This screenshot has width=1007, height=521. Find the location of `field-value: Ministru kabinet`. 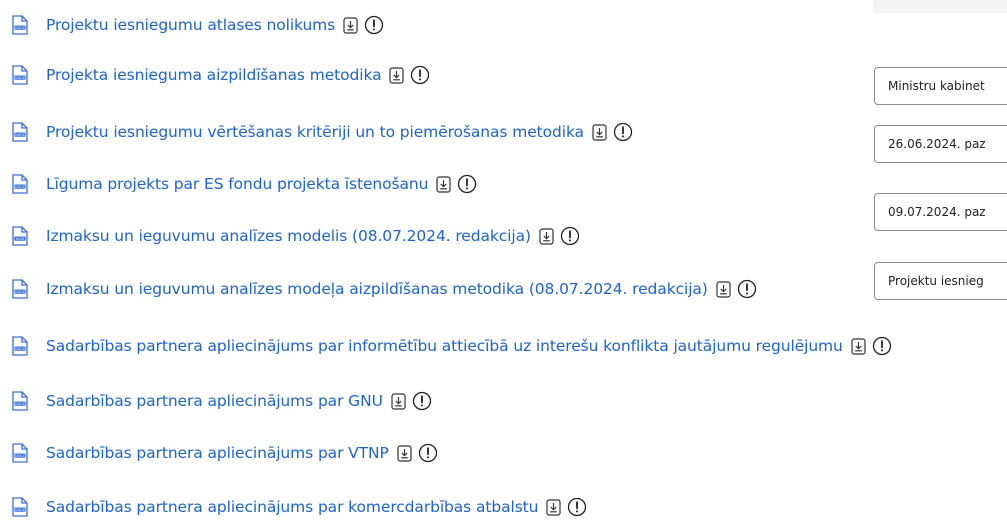

field-value: Ministru kabinet is located at coordinates (936, 86).